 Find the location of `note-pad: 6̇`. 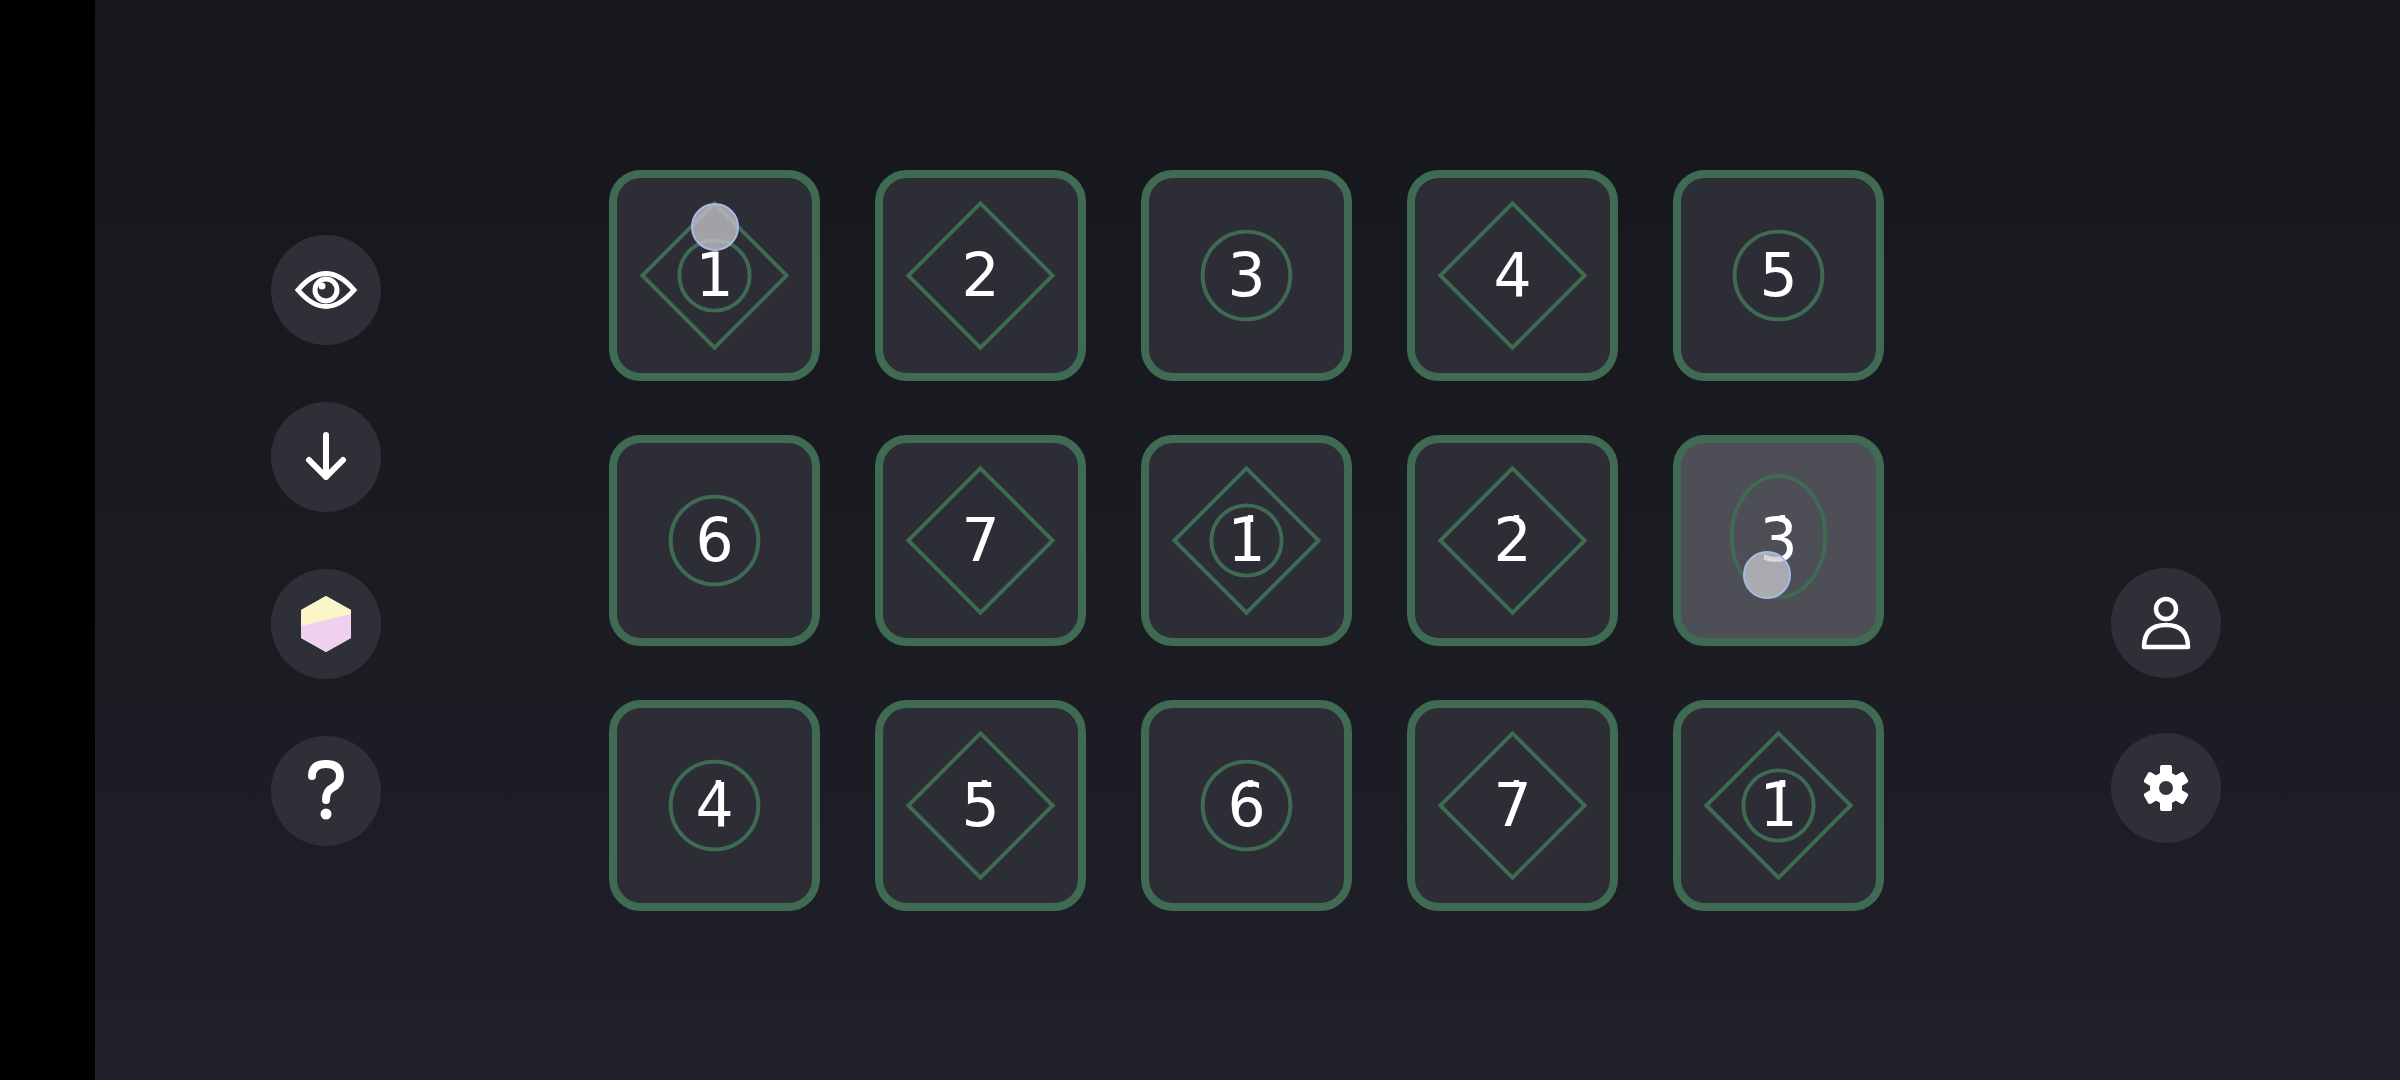

note-pad: 6̇ is located at coordinates (1246, 805).